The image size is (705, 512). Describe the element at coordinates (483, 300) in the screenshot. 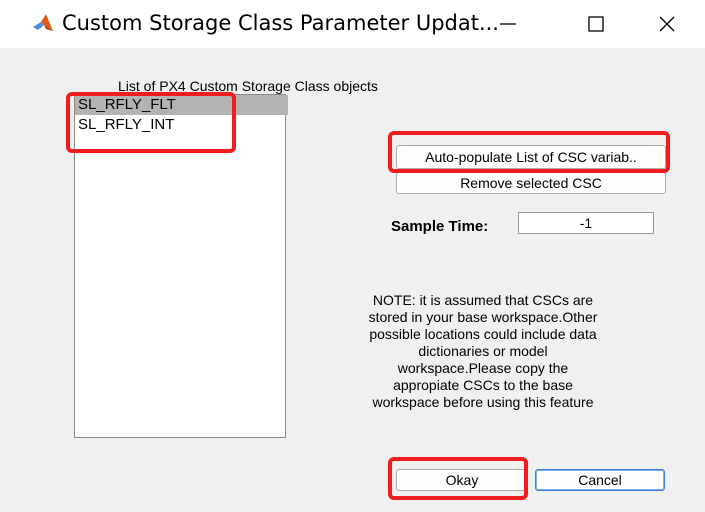

I see `note-line: NOTE: it is assumed that CSCs are` at that location.